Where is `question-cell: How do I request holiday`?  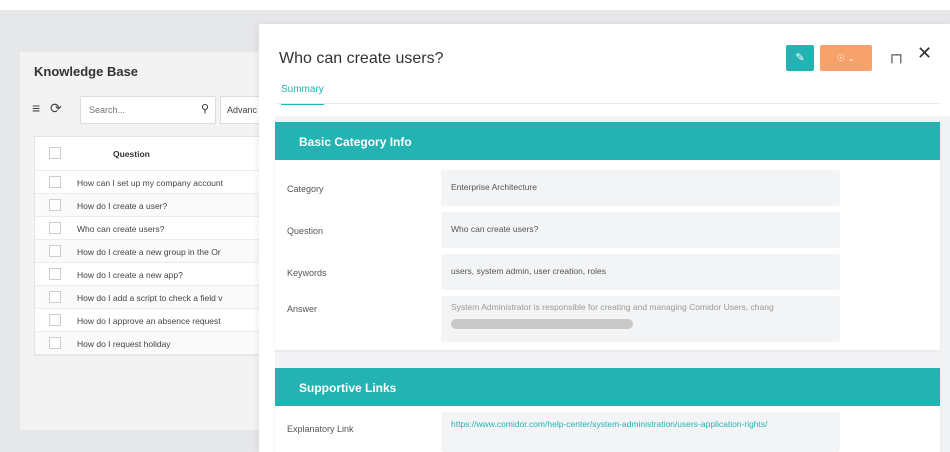 question-cell: How do I request holiday is located at coordinates (124, 344).